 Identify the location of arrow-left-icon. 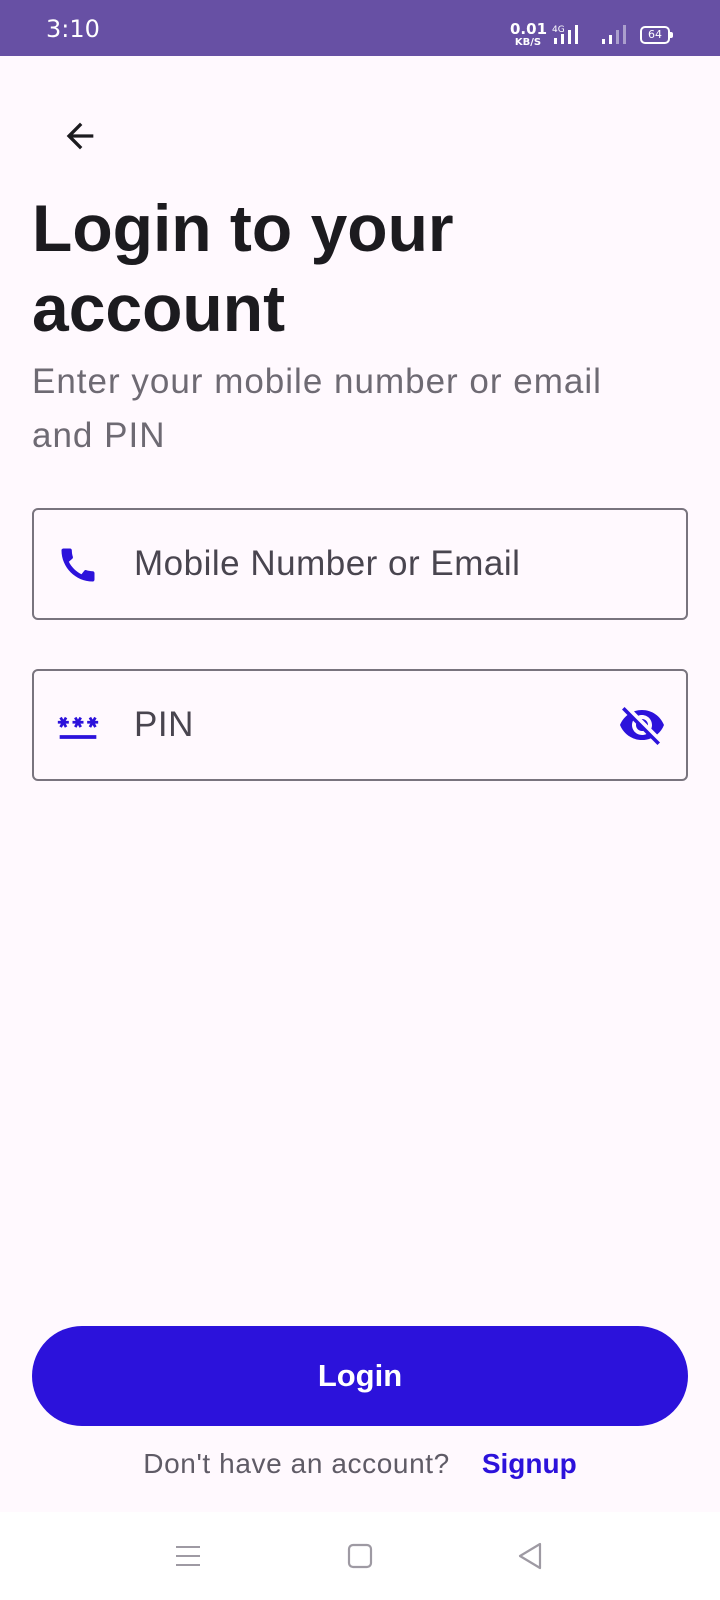
(80, 136).